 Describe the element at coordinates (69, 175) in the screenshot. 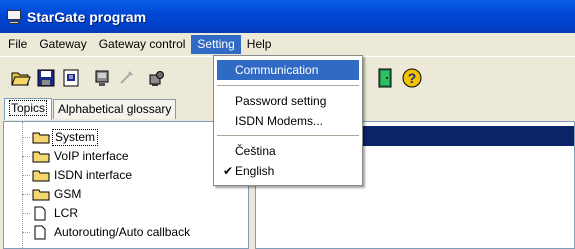

I see `tree-item-isdn-interface: ISDN interface` at that location.